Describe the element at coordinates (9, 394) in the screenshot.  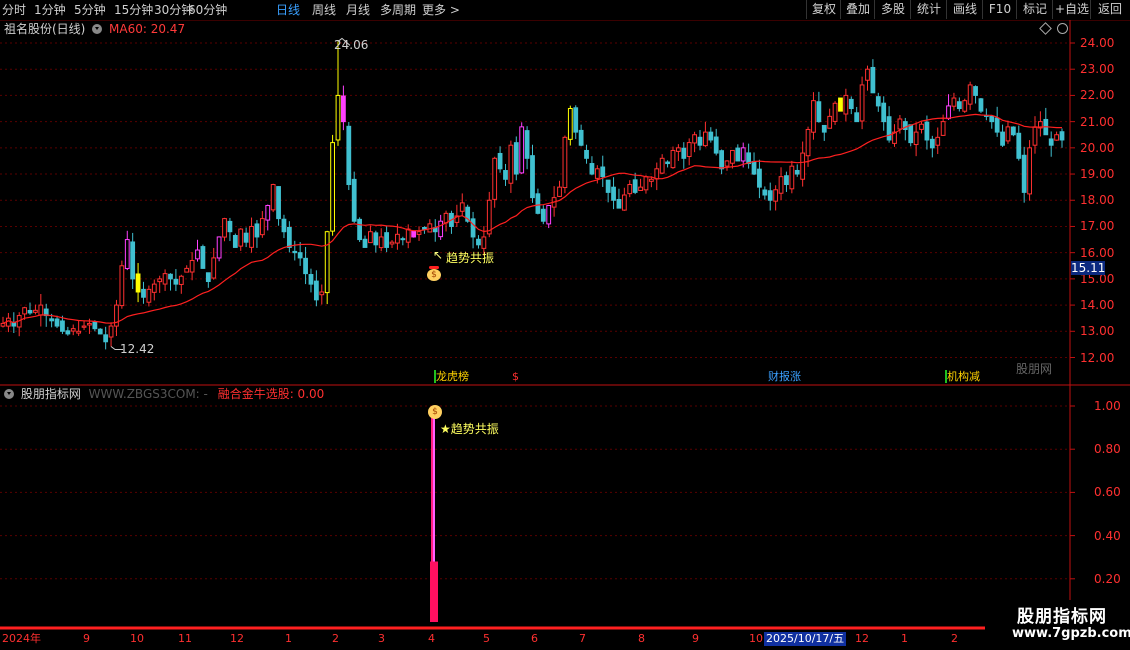
I see `indicator-menu-icon` at that location.